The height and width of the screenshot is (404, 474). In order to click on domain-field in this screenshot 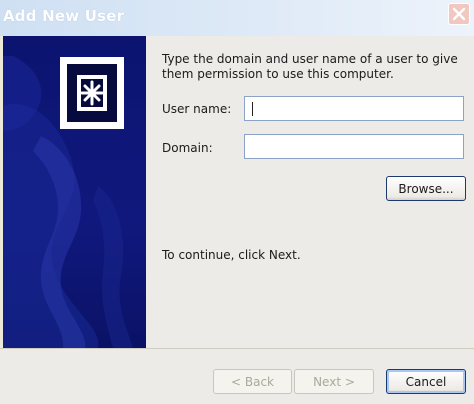, I will do `click(354, 146)`.